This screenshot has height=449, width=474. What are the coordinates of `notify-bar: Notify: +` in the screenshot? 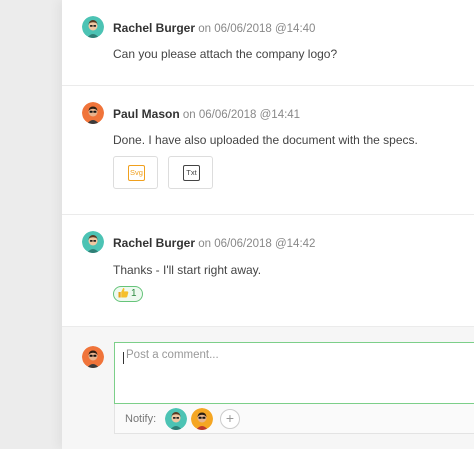 It's located at (294, 419).